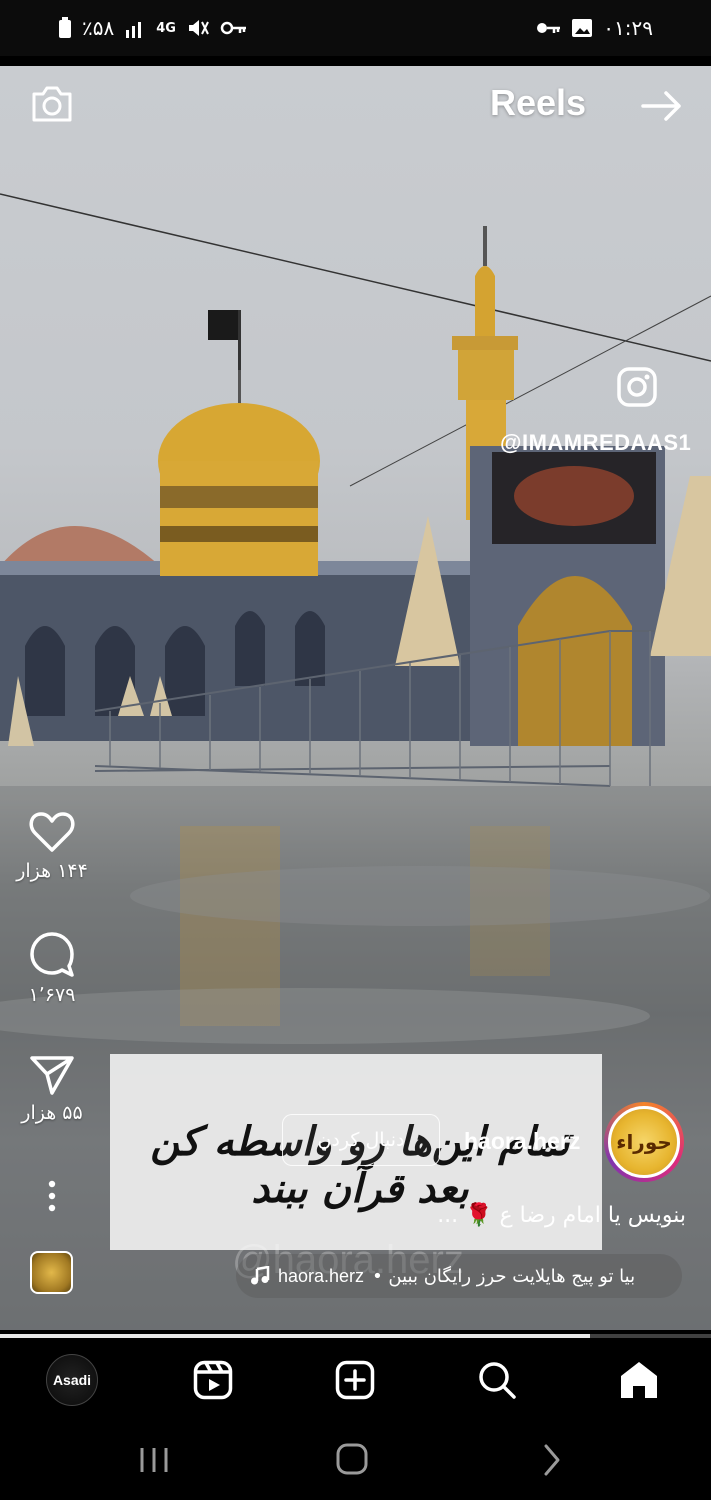 The width and height of the screenshot is (711, 1500). What do you see at coordinates (637, 387) in the screenshot?
I see `instagram-watermark-icon` at bounding box center [637, 387].